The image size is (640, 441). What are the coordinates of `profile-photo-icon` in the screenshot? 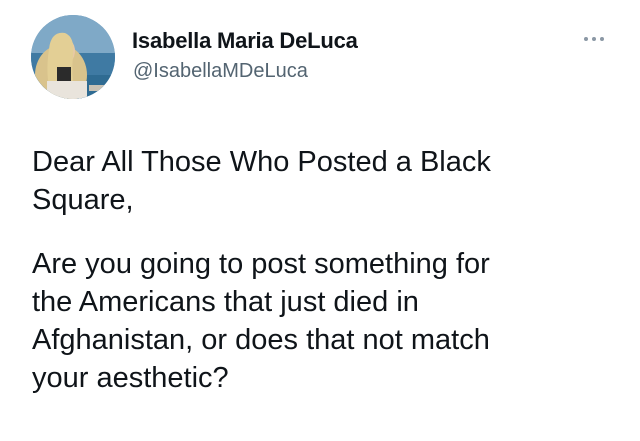 It's located at (73, 57).